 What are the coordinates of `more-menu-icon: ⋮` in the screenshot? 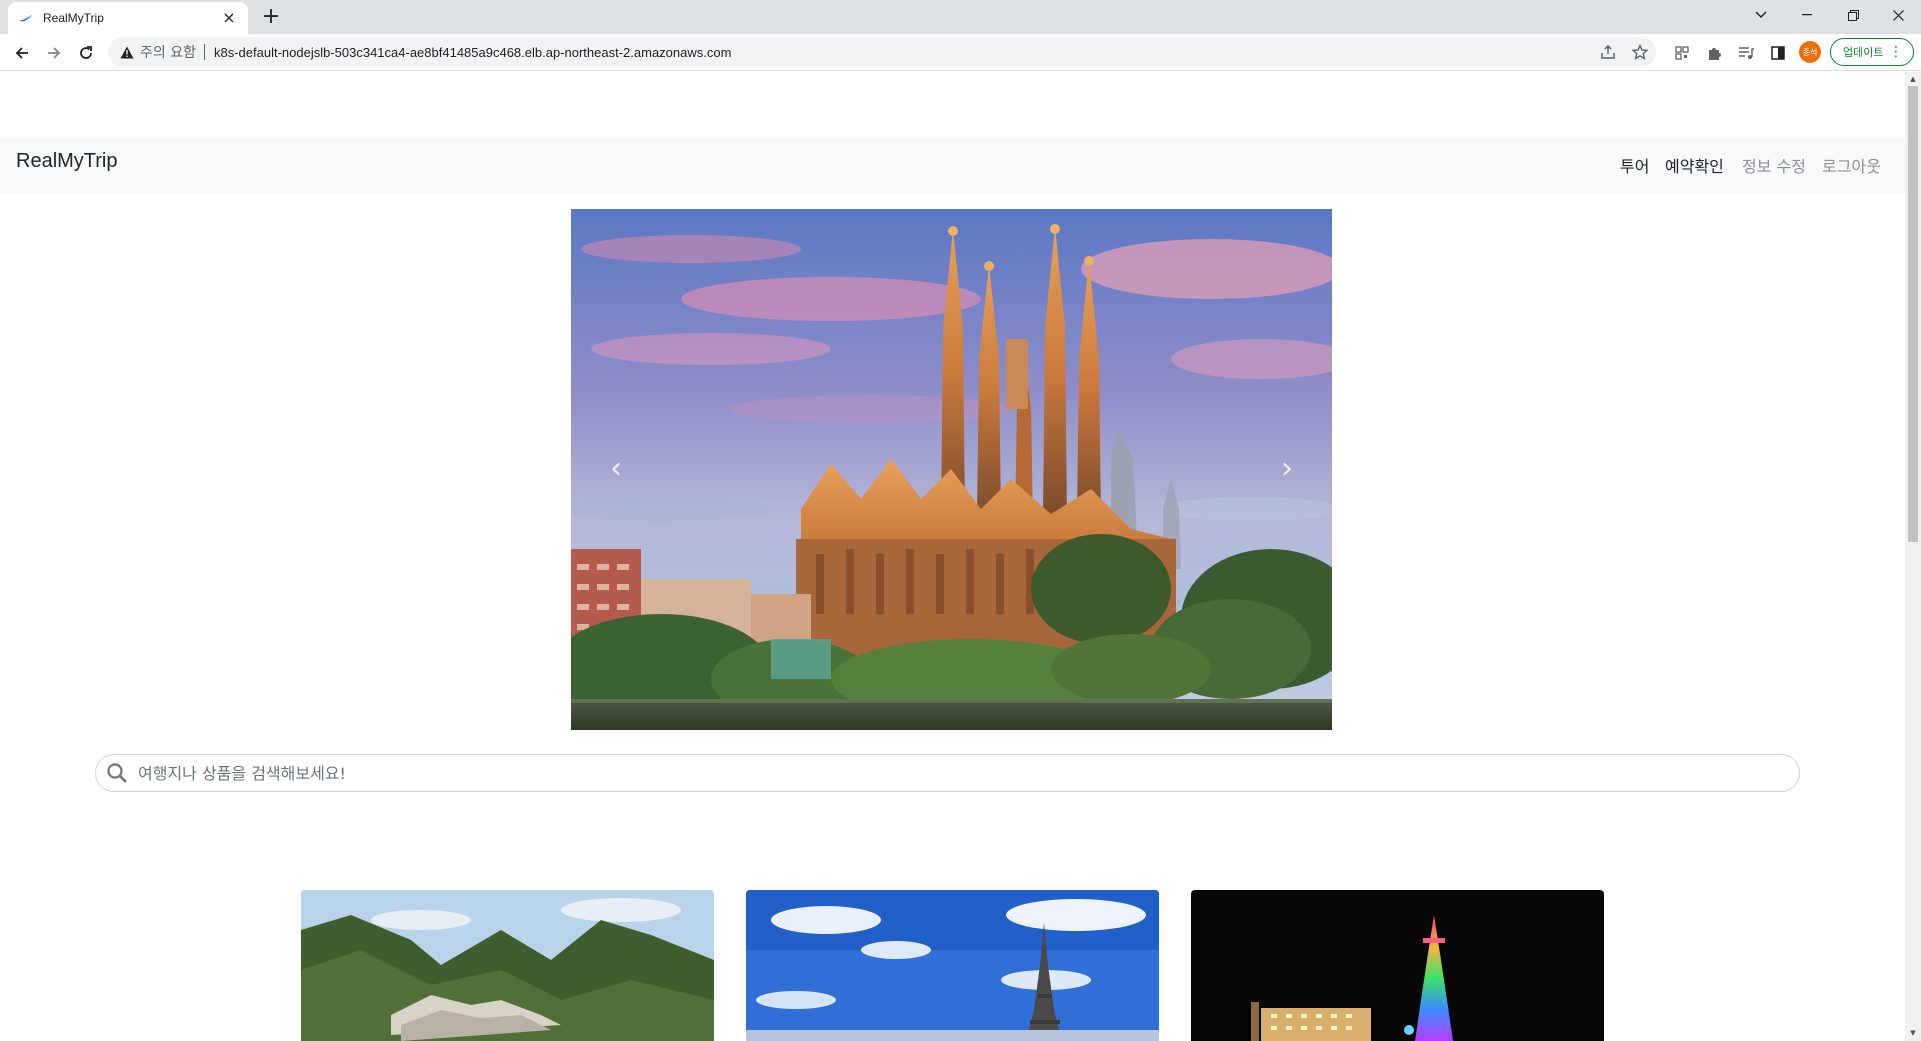 It's located at (1896, 52).